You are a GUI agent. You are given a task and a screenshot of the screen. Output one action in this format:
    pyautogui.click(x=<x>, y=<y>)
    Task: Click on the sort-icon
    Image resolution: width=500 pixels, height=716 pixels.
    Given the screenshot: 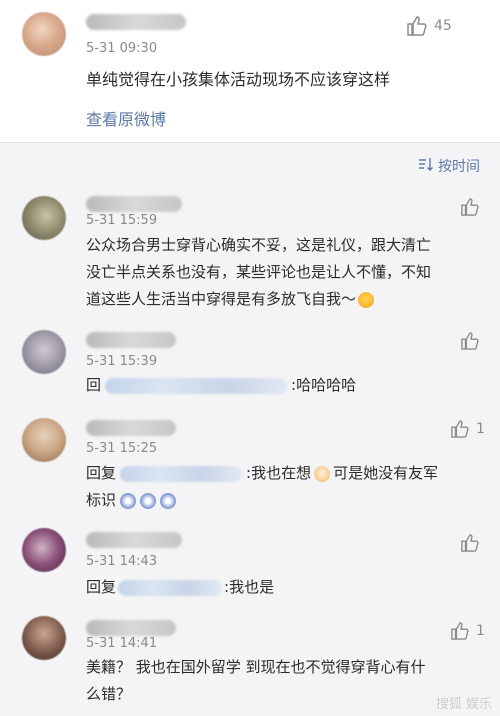 What is the action you would take?
    pyautogui.click(x=426, y=166)
    